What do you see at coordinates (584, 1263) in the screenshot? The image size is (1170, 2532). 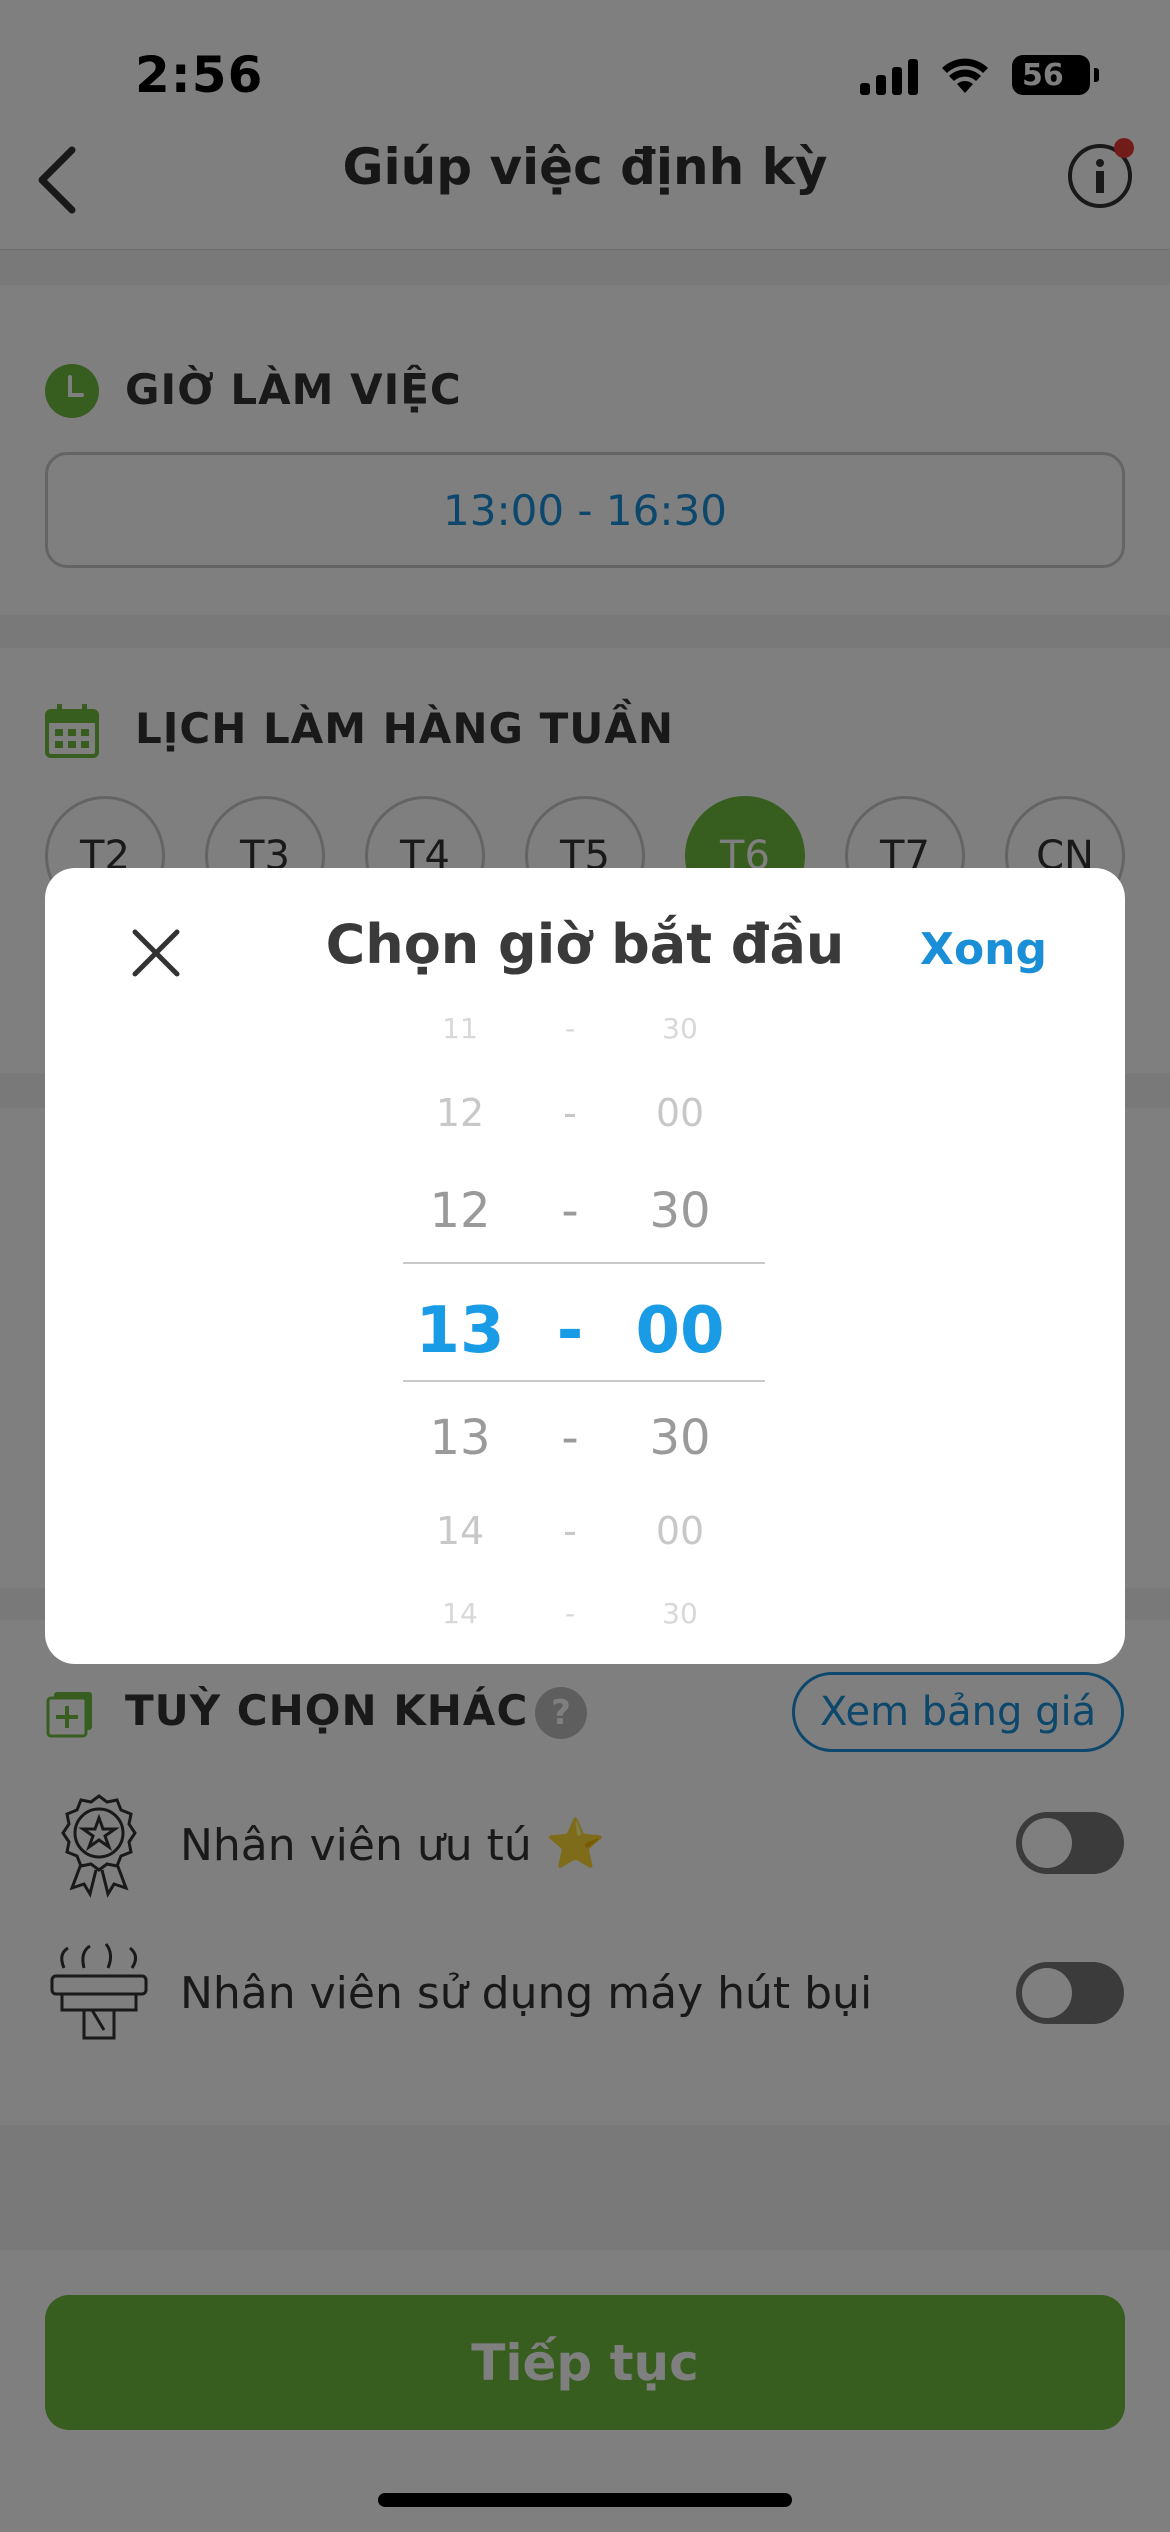 I see `selection-line-top` at bounding box center [584, 1263].